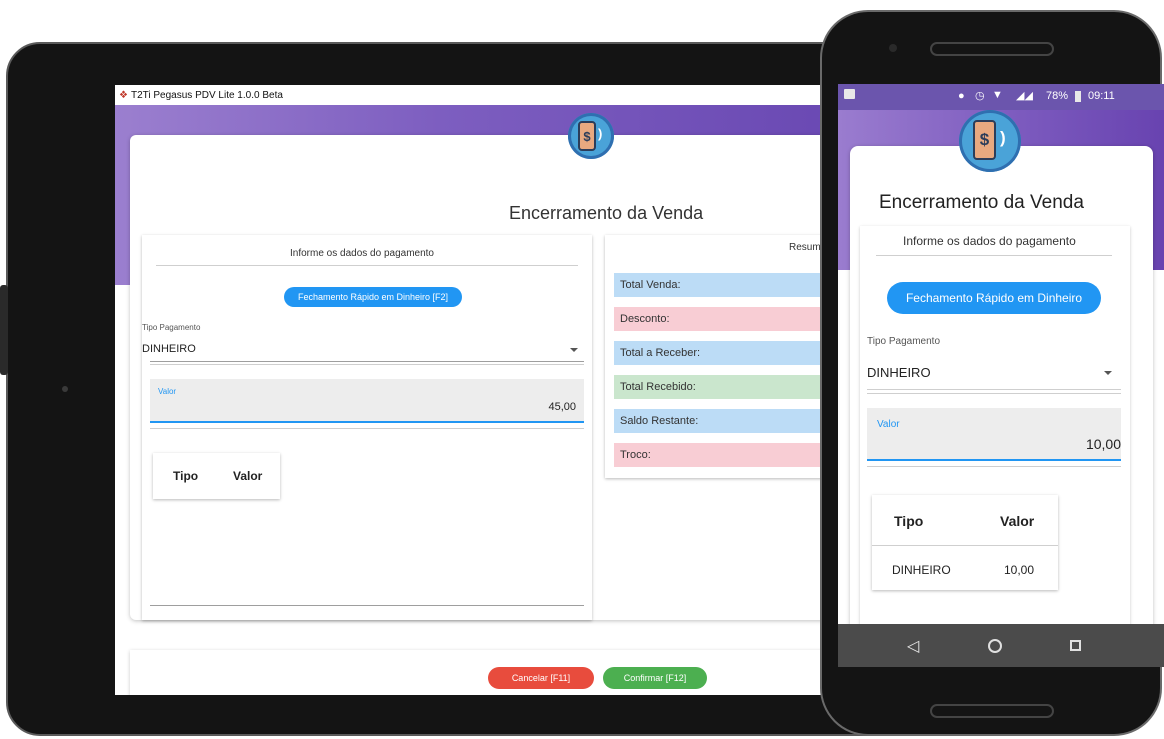  What do you see at coordinates (992, 711) in the screenshot?
I see `phone-speaker-bottom` at bounding box center [992, 711].